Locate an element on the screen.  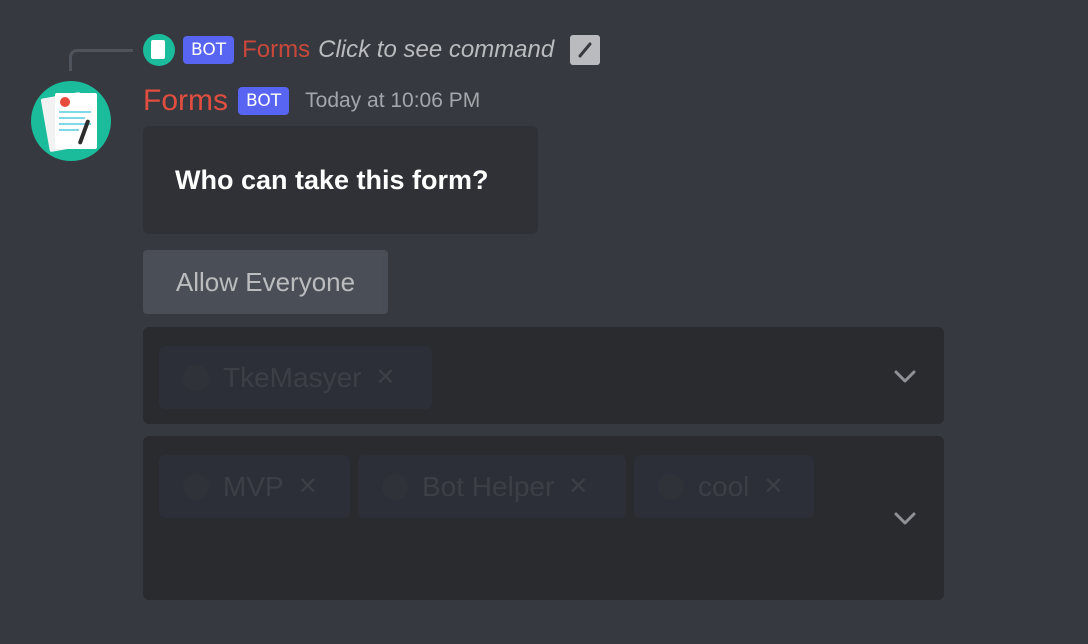
author-avatar is located at coordinates (71, 121).